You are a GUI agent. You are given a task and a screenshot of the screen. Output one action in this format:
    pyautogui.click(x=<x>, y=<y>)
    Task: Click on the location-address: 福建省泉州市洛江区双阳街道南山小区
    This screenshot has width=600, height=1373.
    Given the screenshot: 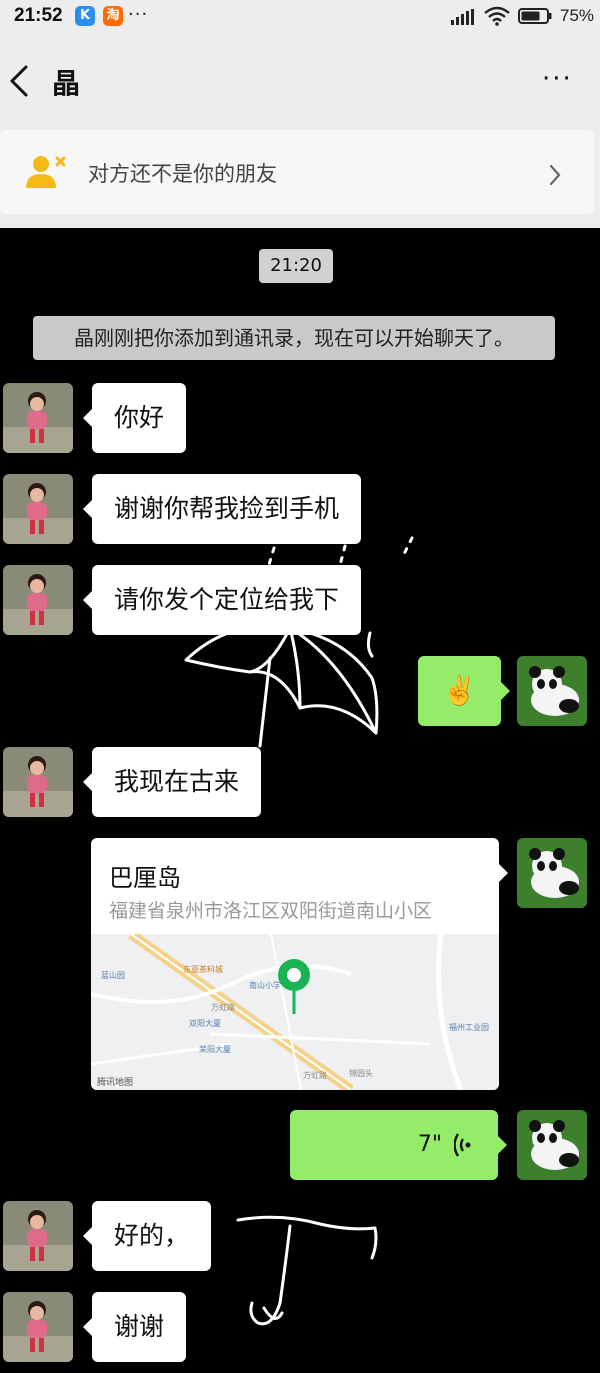 What is the action you would take?
    pyautogui.click(x=271, y=911)
    